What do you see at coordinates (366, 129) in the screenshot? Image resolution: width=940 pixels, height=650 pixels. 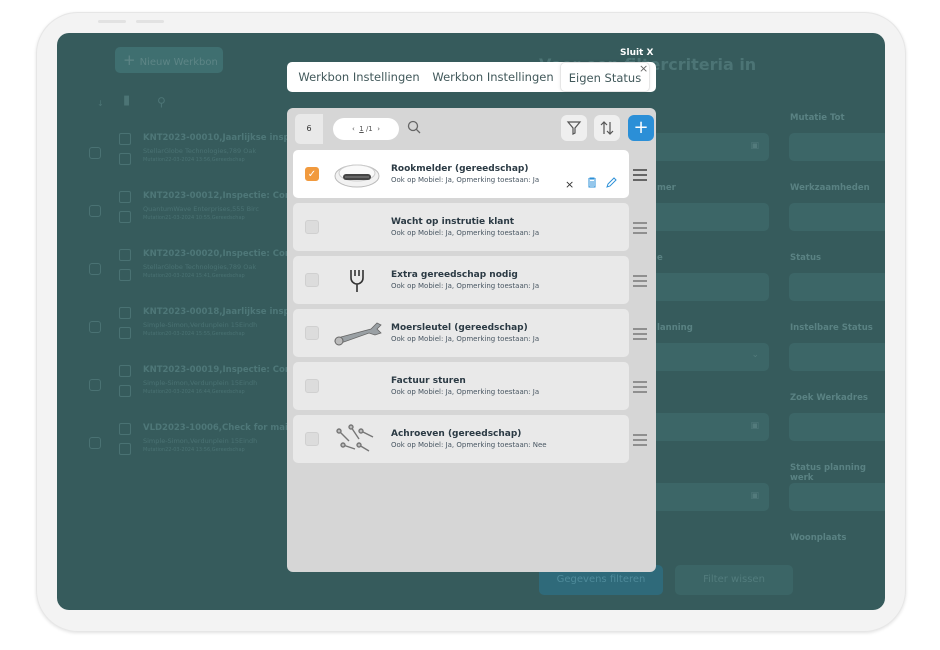 I see `pagination: ‹ 1 /1 ›` at bounding box center [366, 129].